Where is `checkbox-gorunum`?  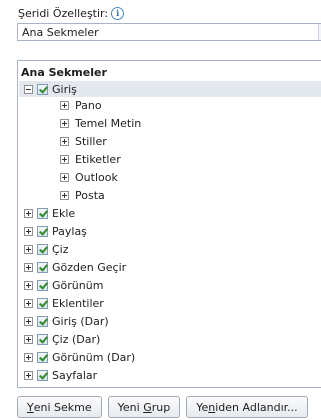 checkbox-gorunum is located at coordinates (42, 285).